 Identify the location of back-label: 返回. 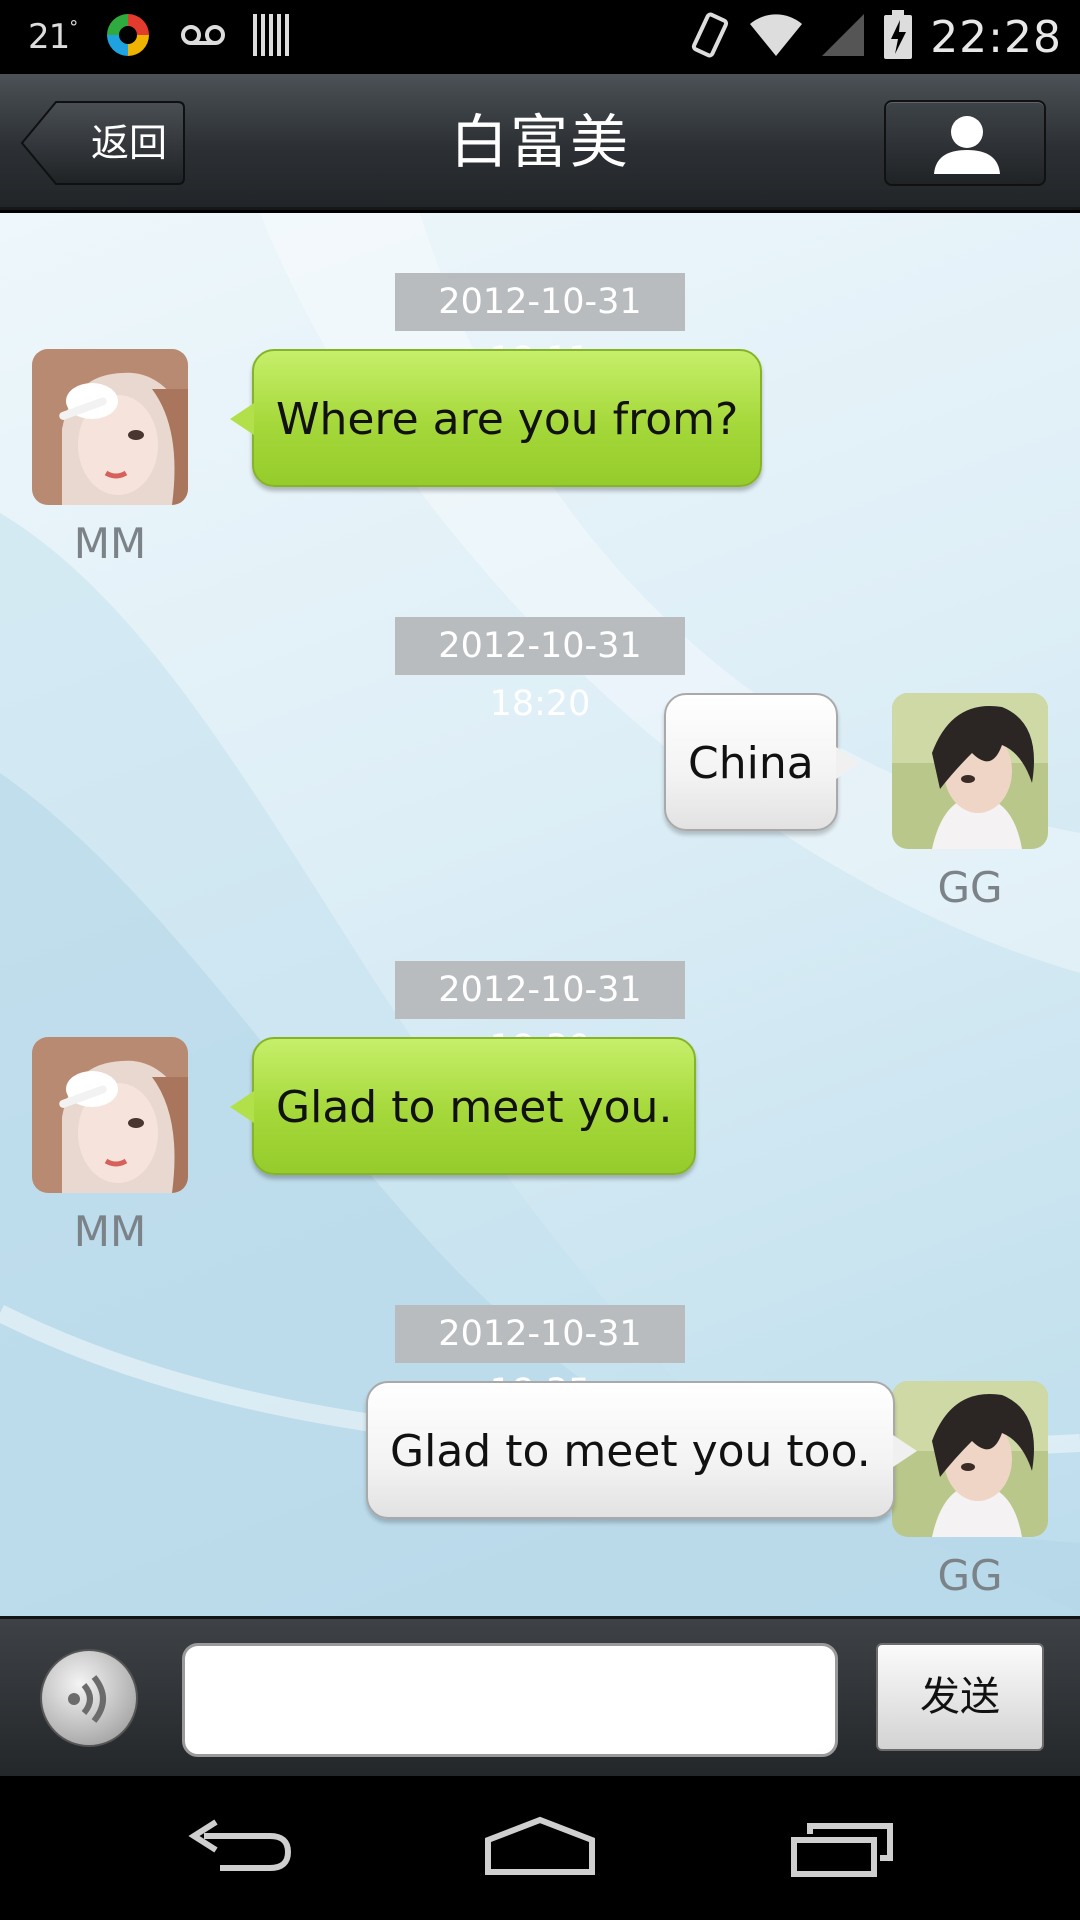
(128, 143).